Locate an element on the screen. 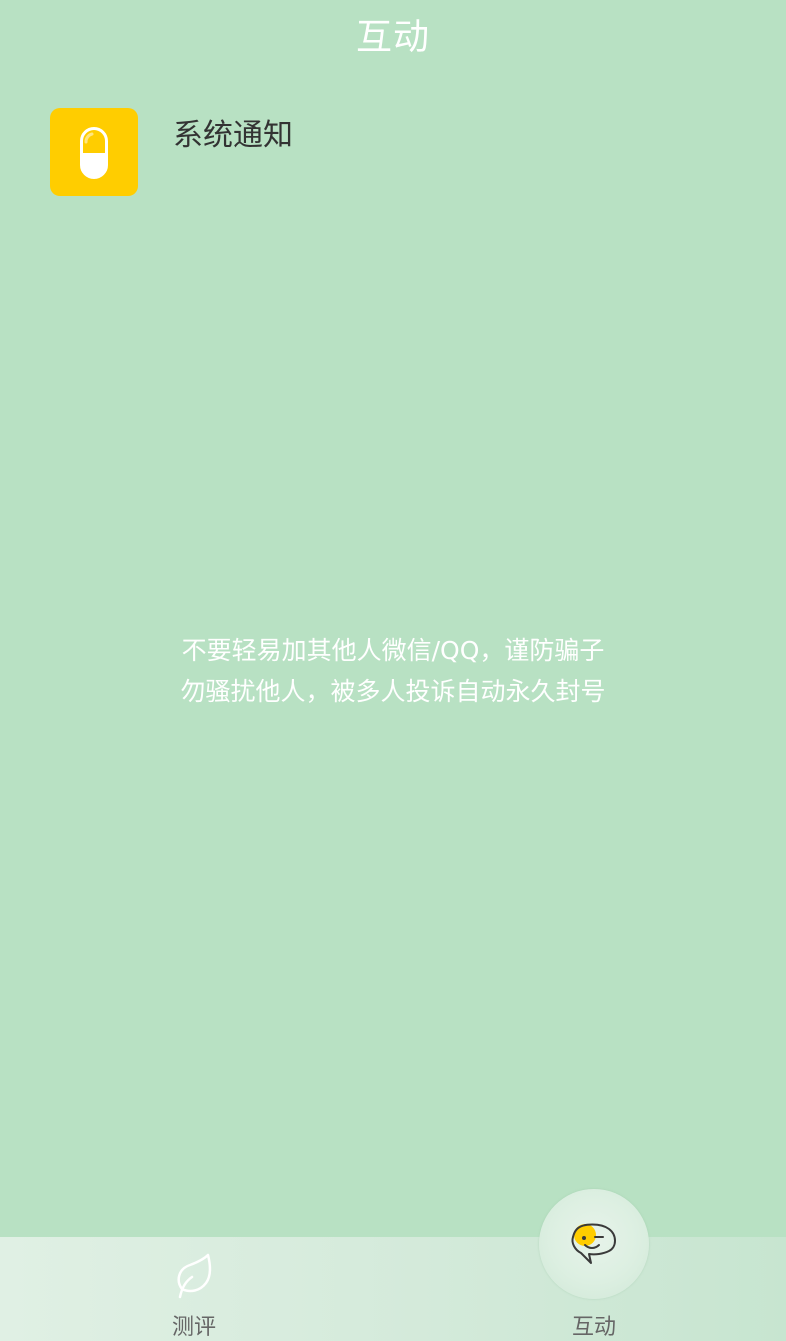 This screenshot has height=1341, width=786. tips-line-2: 勿骚扰他人，被多人投诉自动永久封号 is located at coordinates (393, 691).